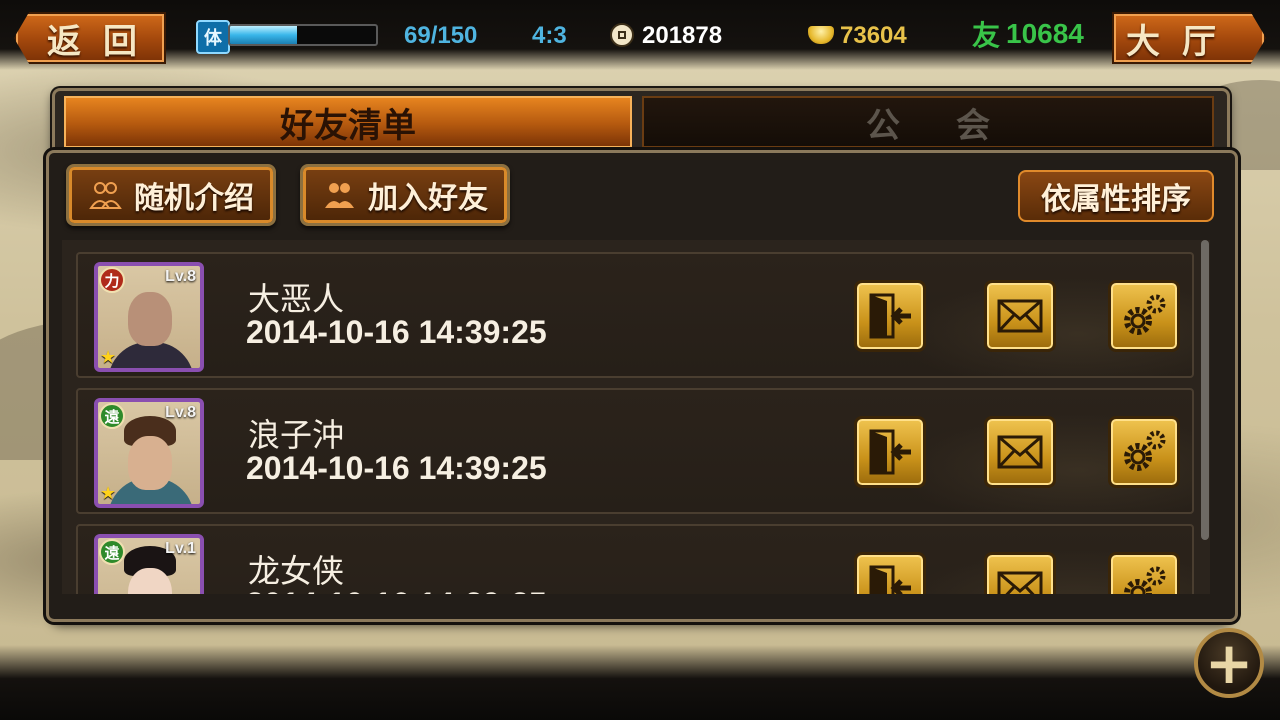  I want to click on coin-count: 201878, so click(682, 35).